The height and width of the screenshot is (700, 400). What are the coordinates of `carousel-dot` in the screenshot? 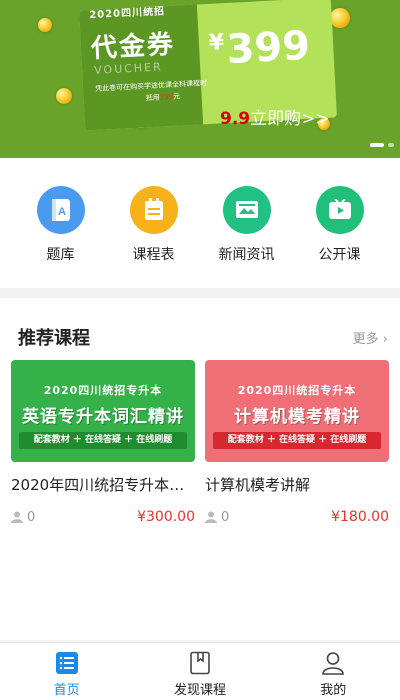 It's located at (391, 145).